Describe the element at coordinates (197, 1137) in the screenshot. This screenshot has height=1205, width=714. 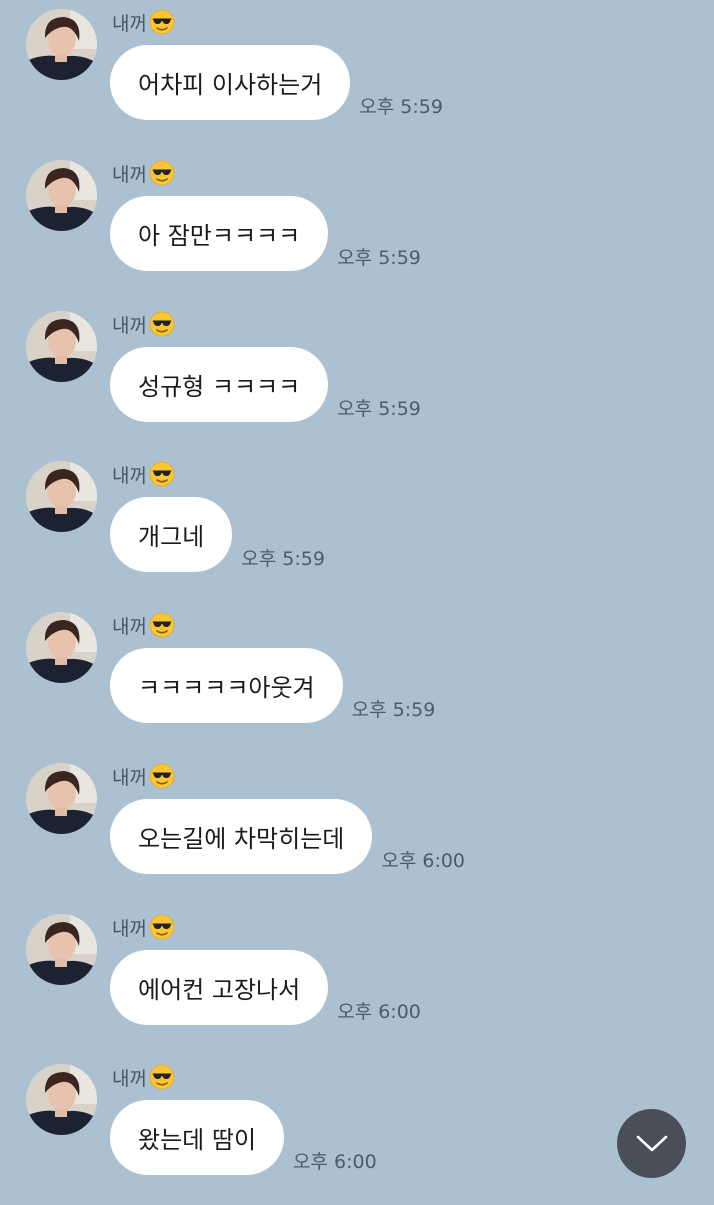
I see `message-bubble: 왔는데 땀이` at that location.